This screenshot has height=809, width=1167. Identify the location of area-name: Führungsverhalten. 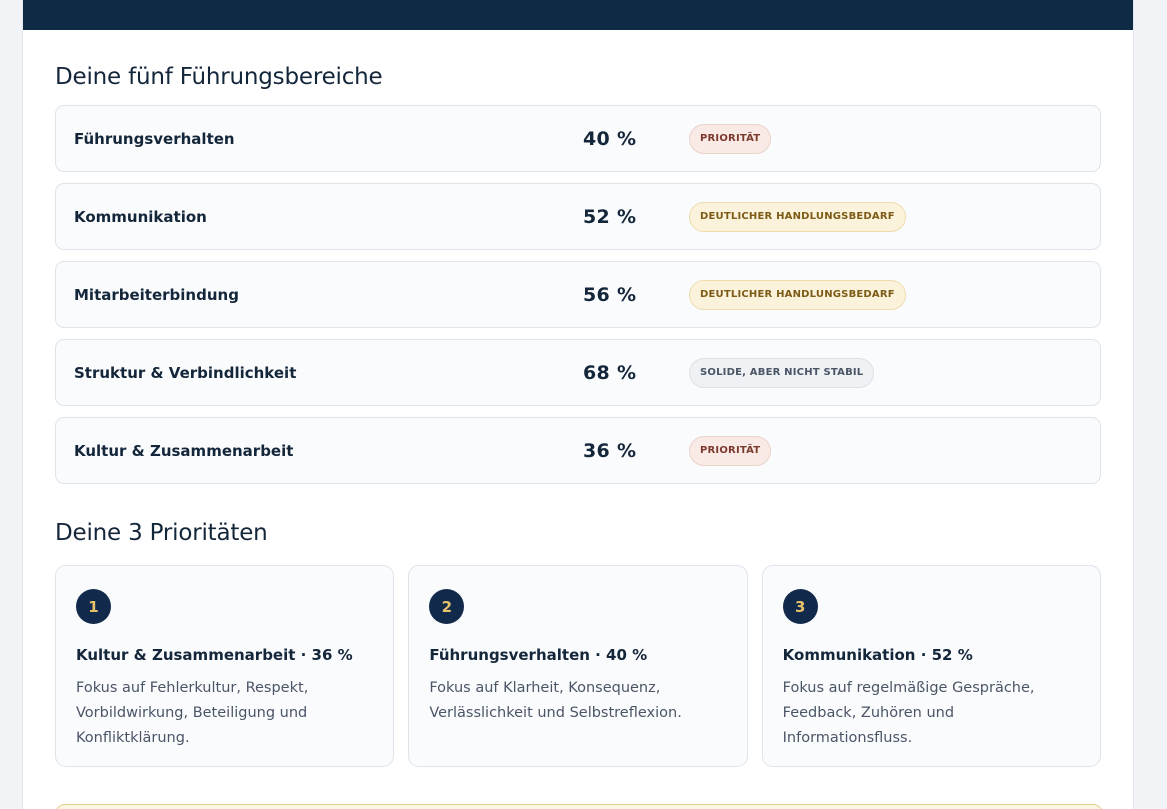
(154, 138).